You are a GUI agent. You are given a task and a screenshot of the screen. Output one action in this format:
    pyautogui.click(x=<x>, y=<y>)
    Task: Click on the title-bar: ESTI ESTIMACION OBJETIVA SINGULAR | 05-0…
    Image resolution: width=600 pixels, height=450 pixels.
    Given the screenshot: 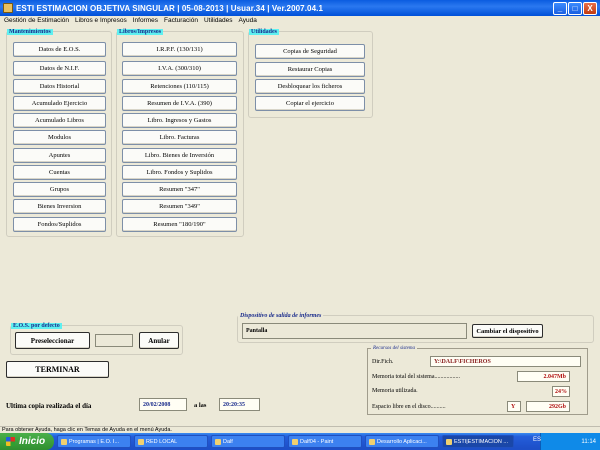 What is the action you would take?
    pyautogui.click(x=300, y=8)
    